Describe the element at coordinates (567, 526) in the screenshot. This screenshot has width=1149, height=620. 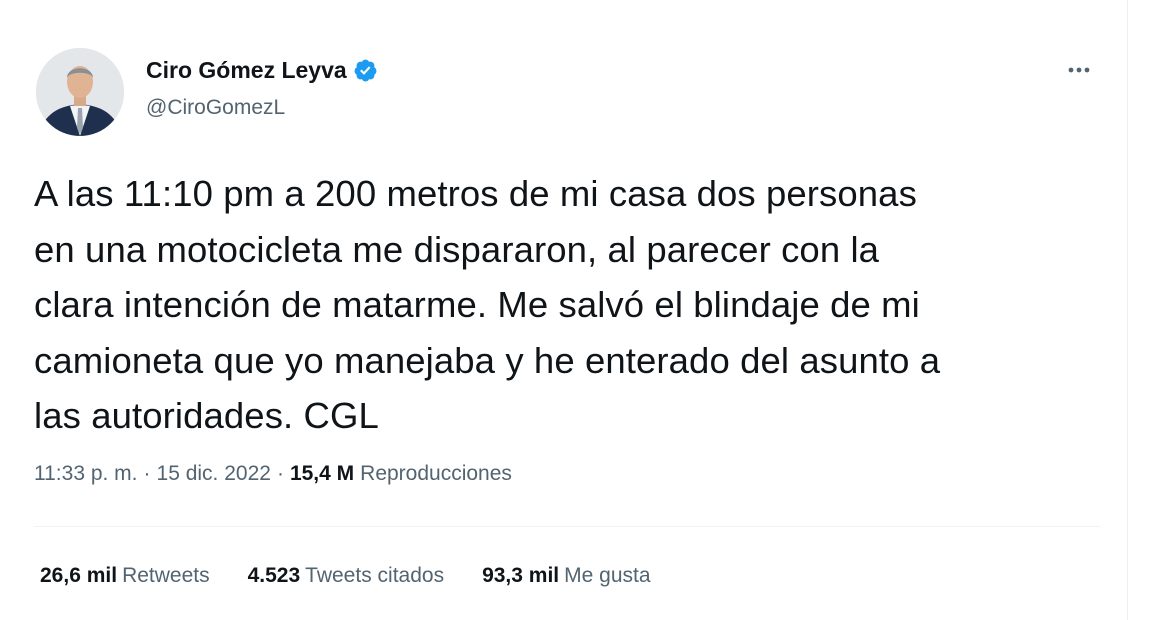
I see `divider` at that location.